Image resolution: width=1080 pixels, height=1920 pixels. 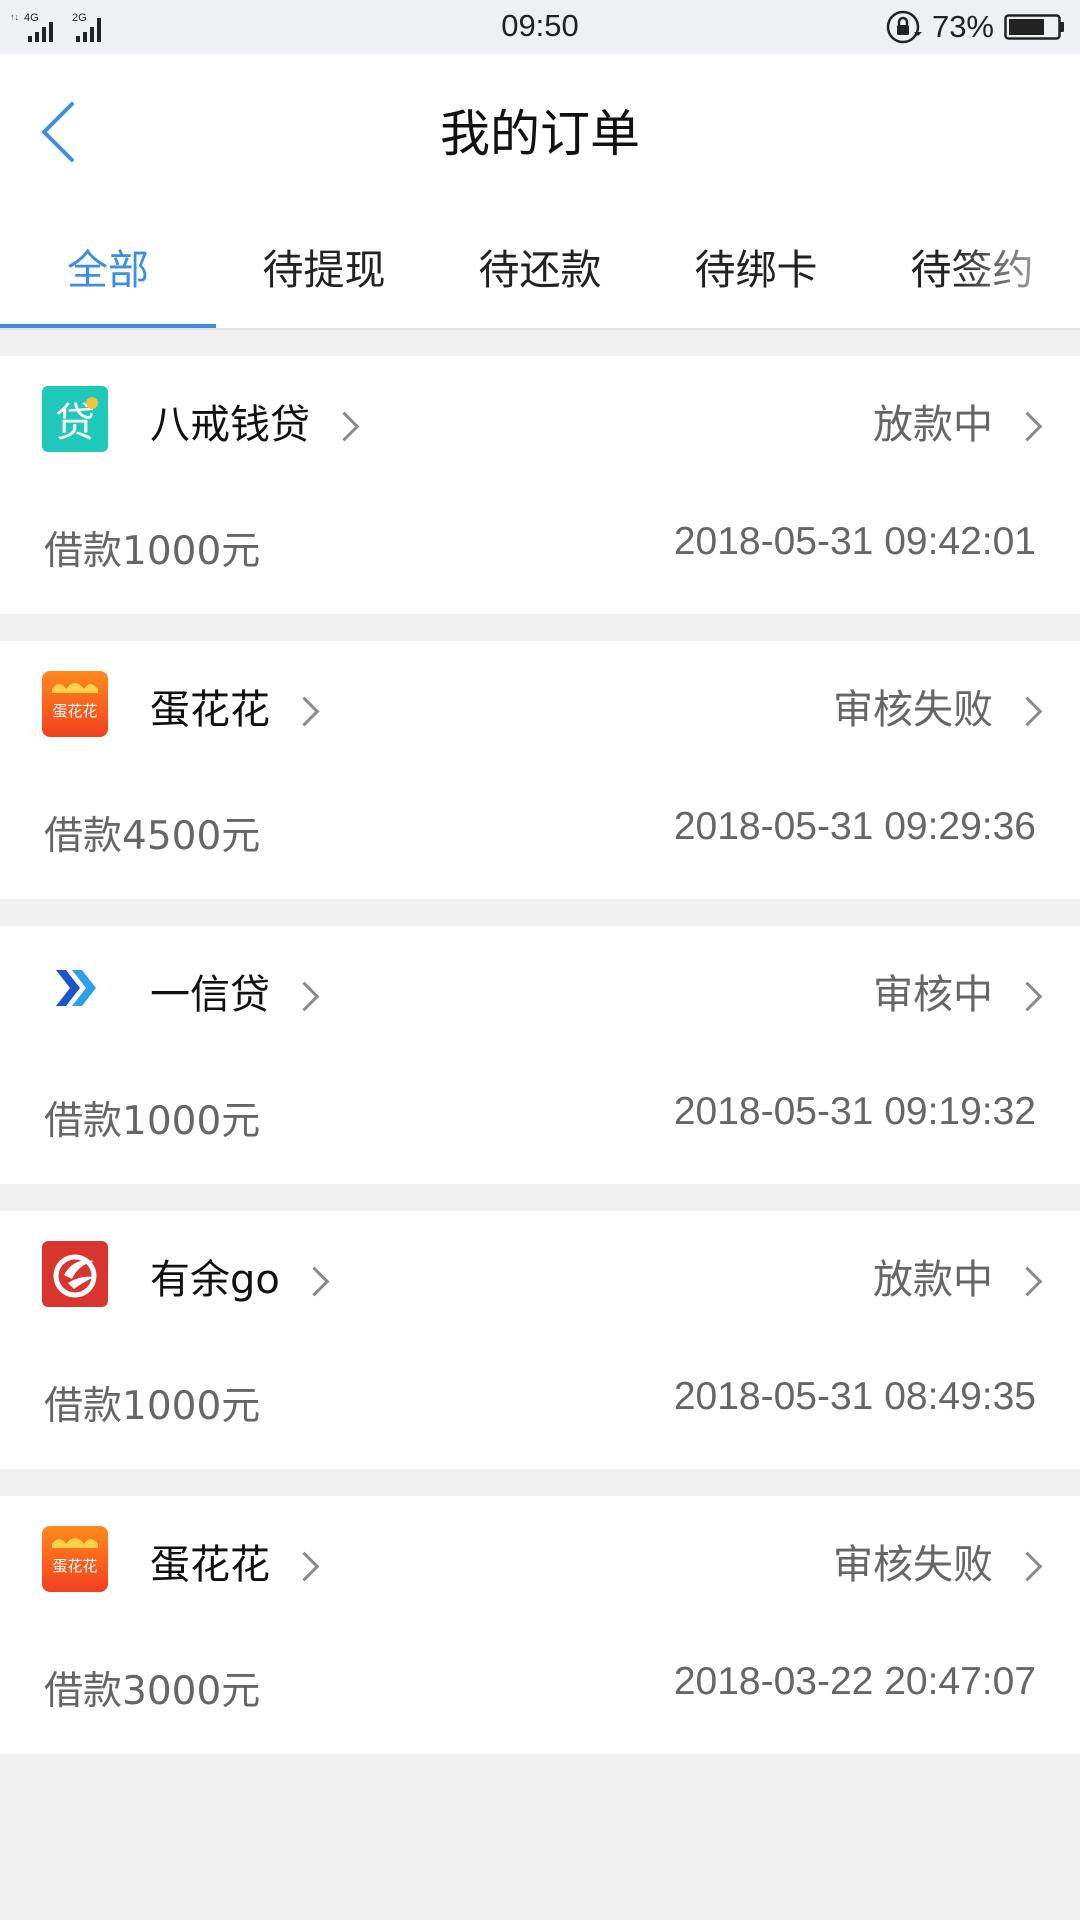 What do you see at coordinates (540, 27) in the screenshot?
I see `status-bar: ↑↓ 4G 2G 09:50 73%` at bounding box center [540, 27].